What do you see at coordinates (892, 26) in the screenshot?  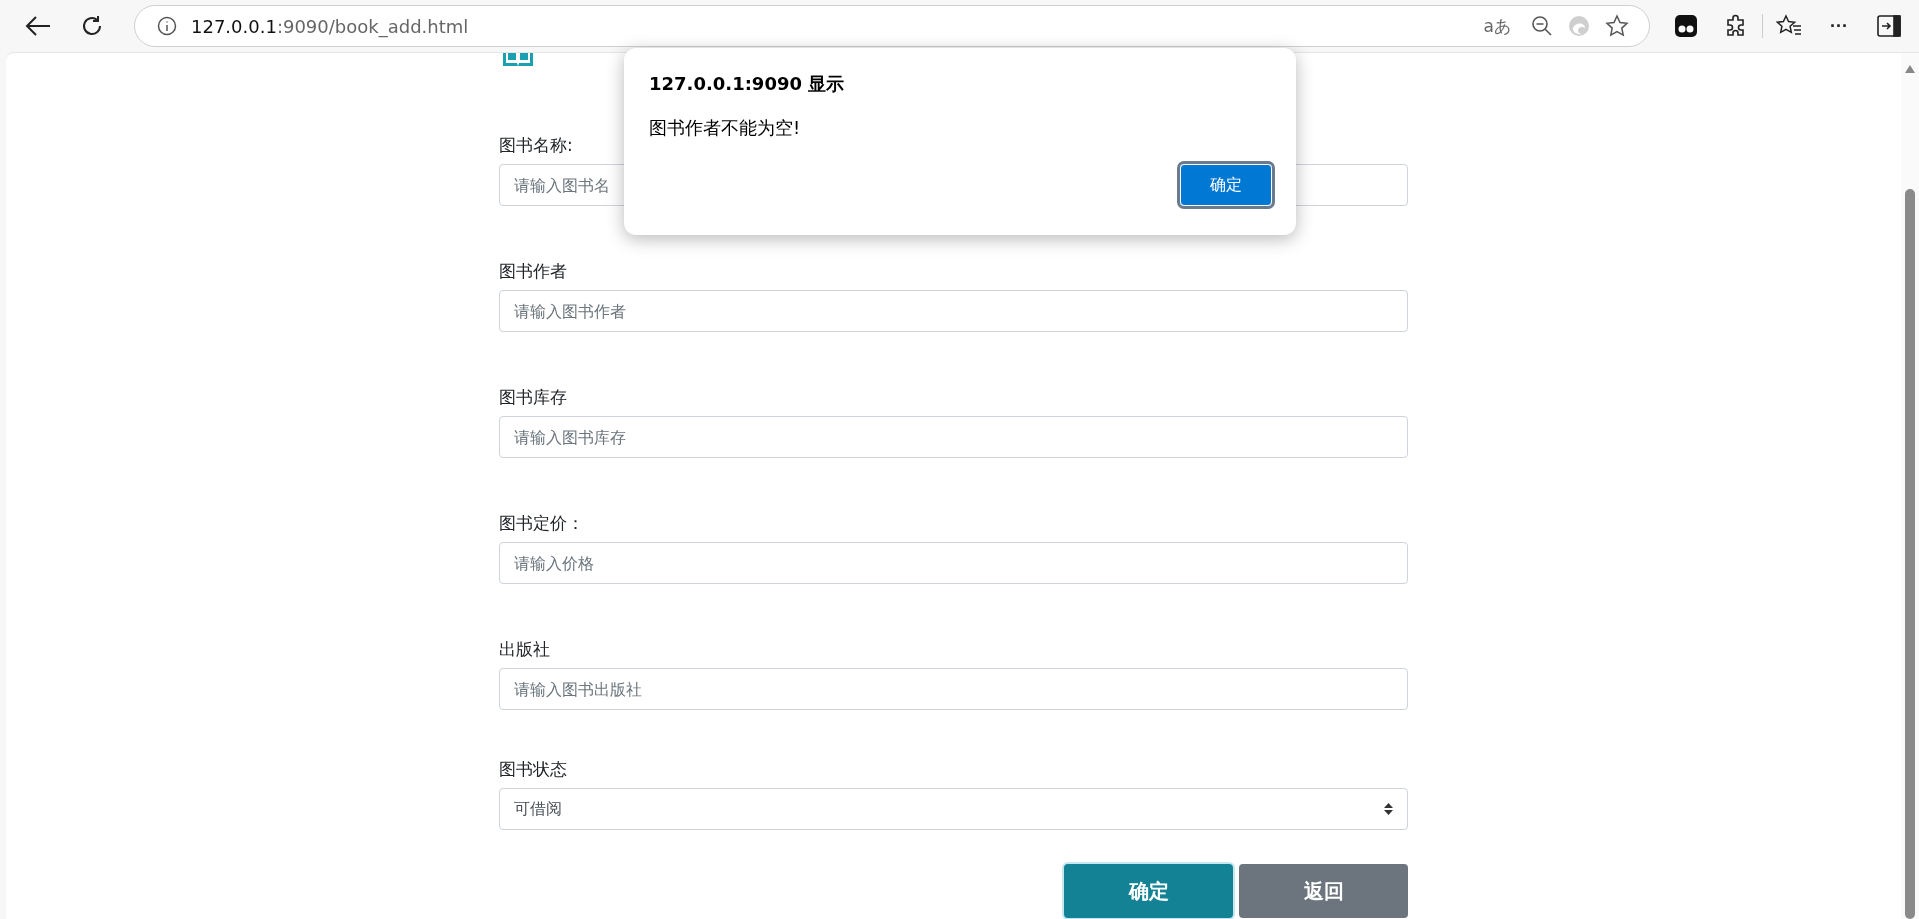 I see `address-bar: 127.0.0.1:9090/book_add.html aあ` at bounding box center [892, 26].